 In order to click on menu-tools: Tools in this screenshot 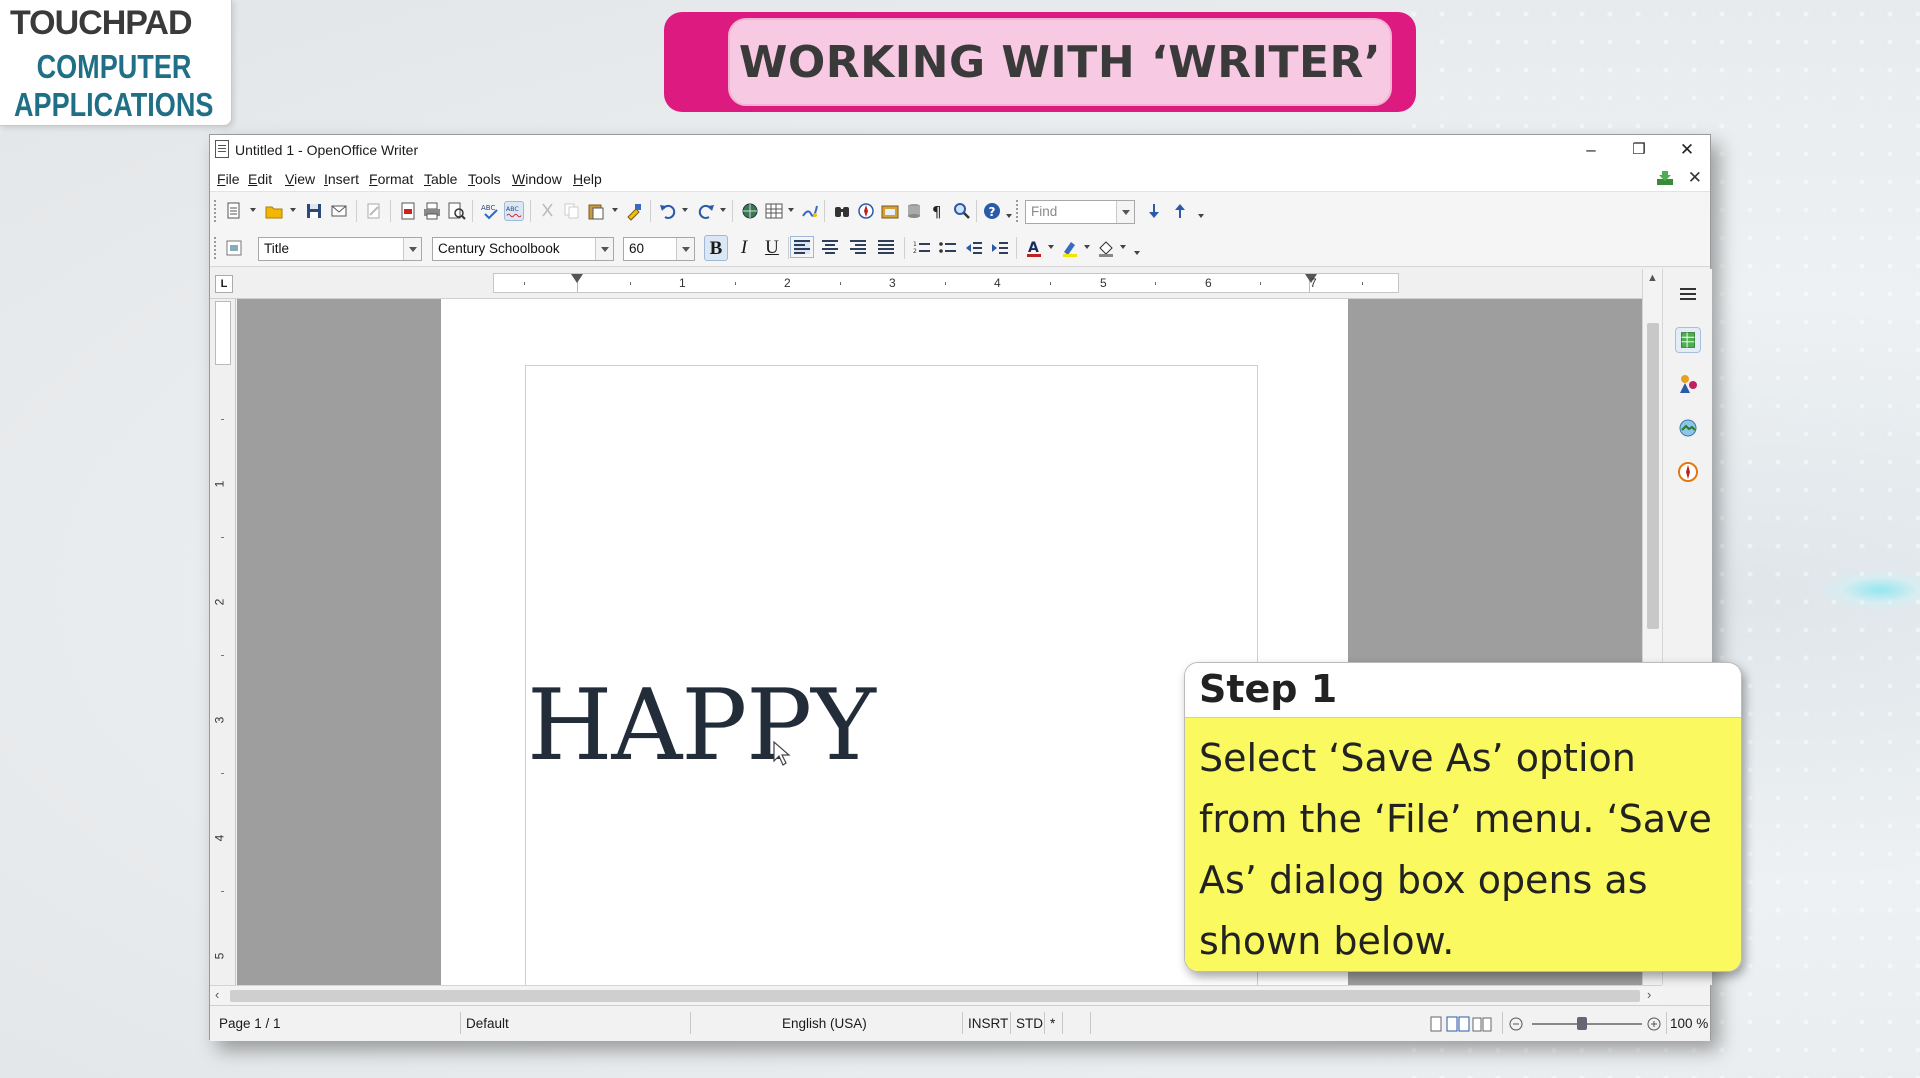, I will do `click(484, 179)`.